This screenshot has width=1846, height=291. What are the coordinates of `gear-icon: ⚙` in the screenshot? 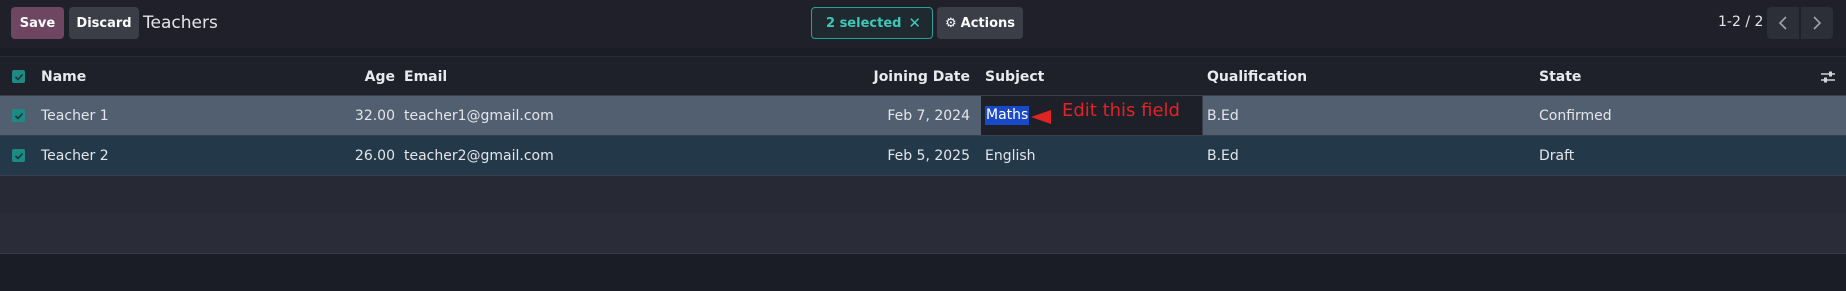 It's located at (950, 23).